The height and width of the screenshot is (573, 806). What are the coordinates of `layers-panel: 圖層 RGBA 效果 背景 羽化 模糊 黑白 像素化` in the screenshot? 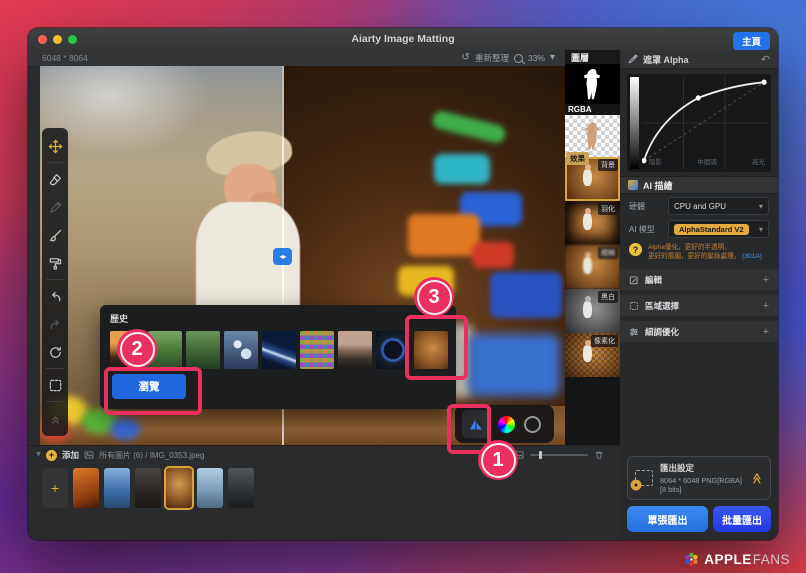 It's located at (592, 247).